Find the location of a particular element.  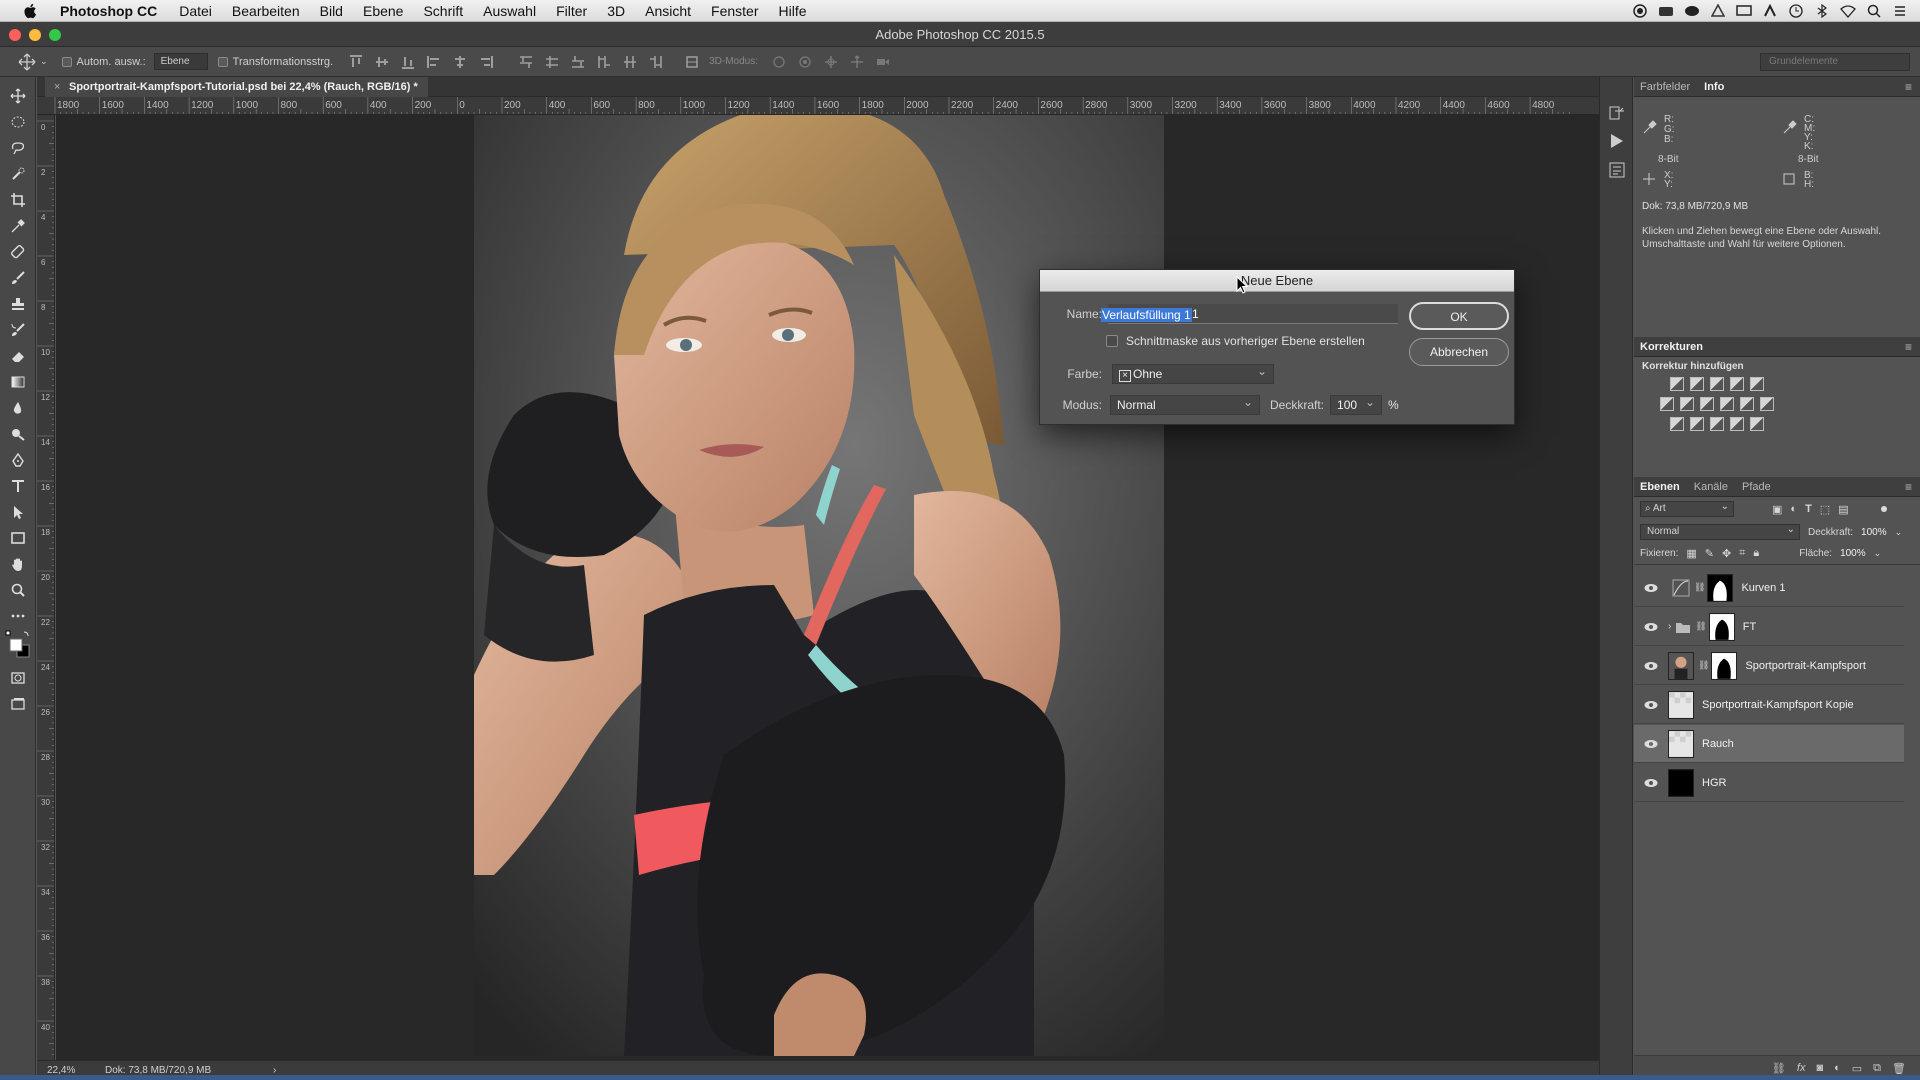

distribute-hcenter-icon is located at coordinates (630, 62).